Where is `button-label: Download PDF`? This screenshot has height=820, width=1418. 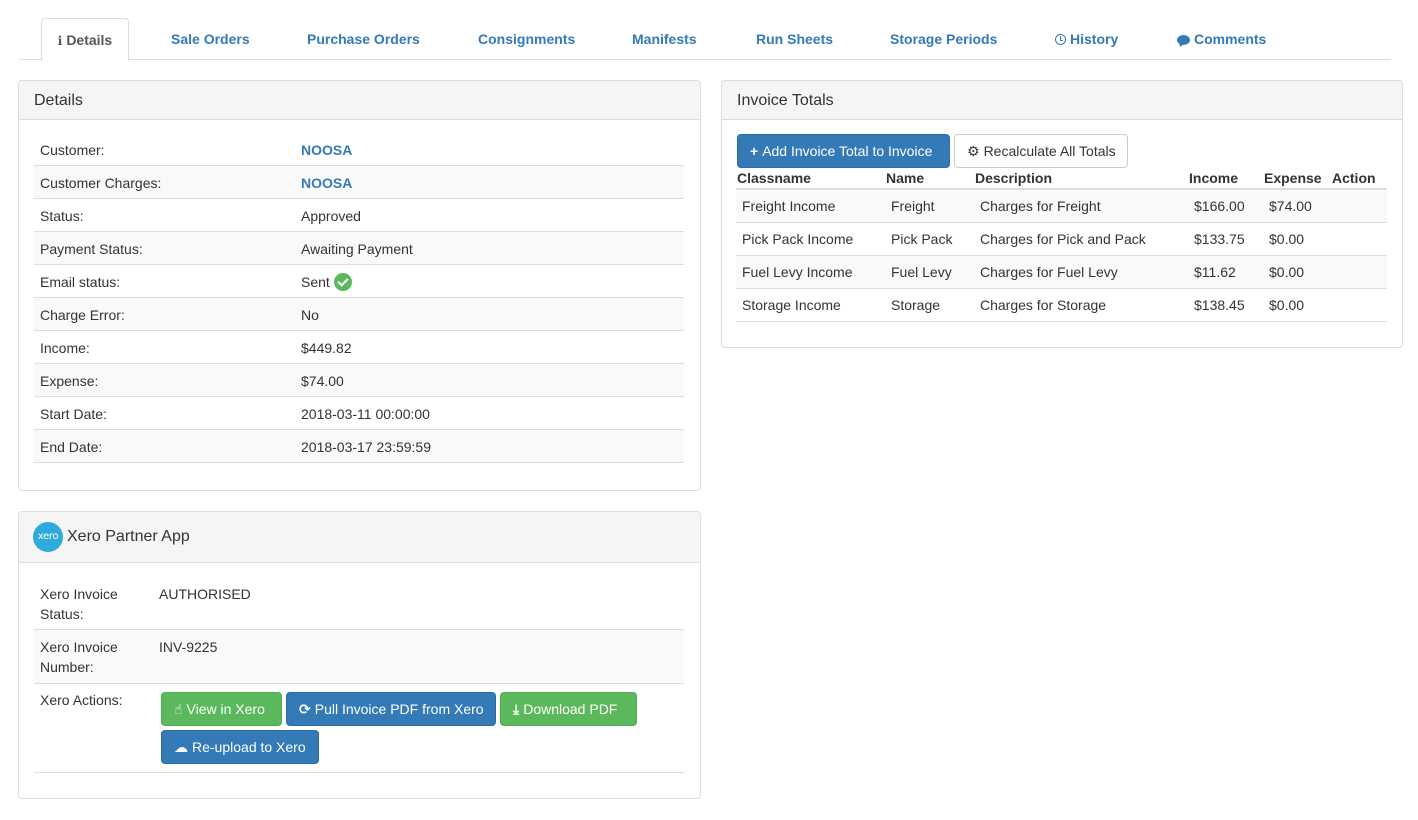
button-label: Download PDF is located at coordinates (570, 709).